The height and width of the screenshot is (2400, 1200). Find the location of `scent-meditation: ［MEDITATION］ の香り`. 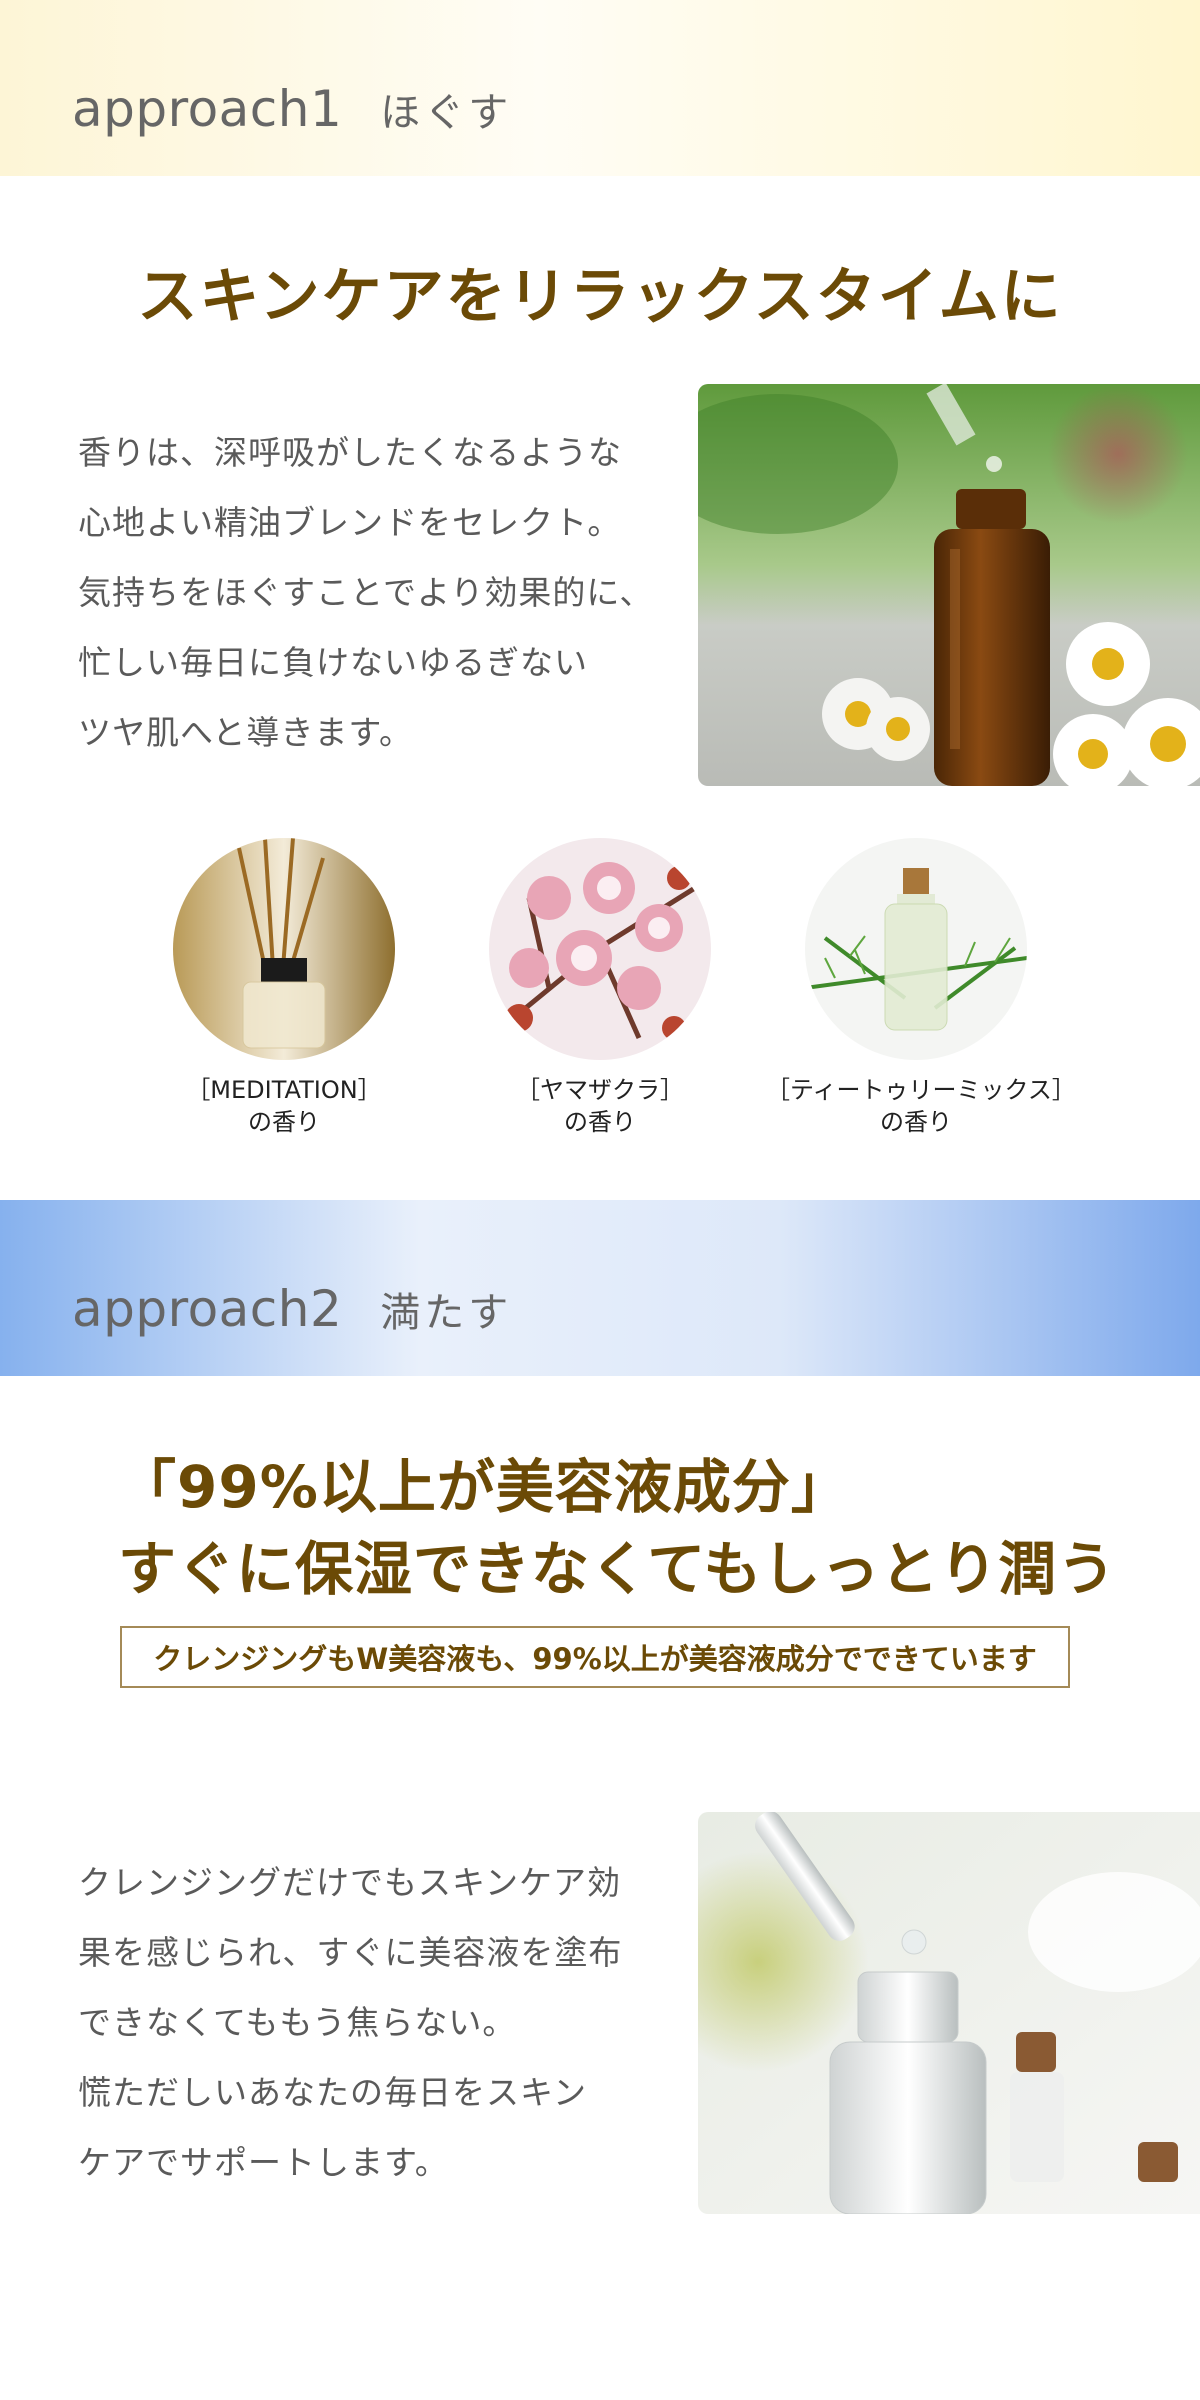

scent-meditation: ［MEDITATION］ の香り is located at coordinates (284, 988).